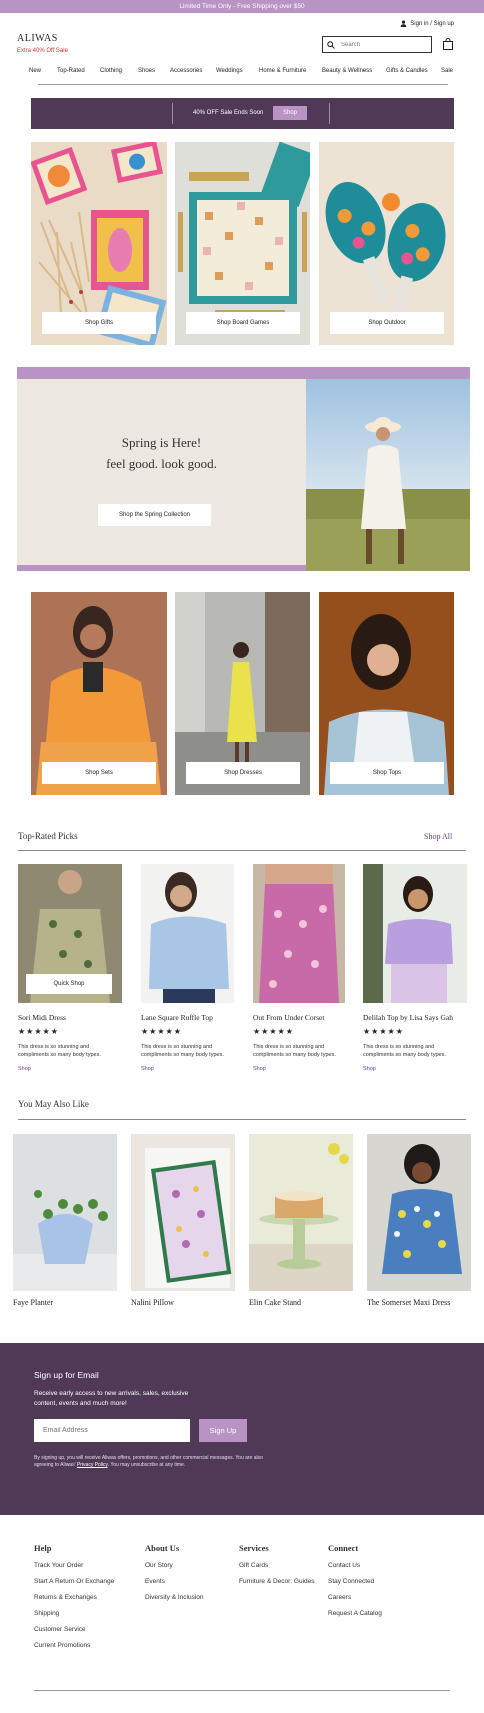 The height and width of the screenshot is (1713, 484). What do you see at coordinates (378, 1598) in the screenshot?
I see `footer-link: Careers` at bounding box center [378, 1598].